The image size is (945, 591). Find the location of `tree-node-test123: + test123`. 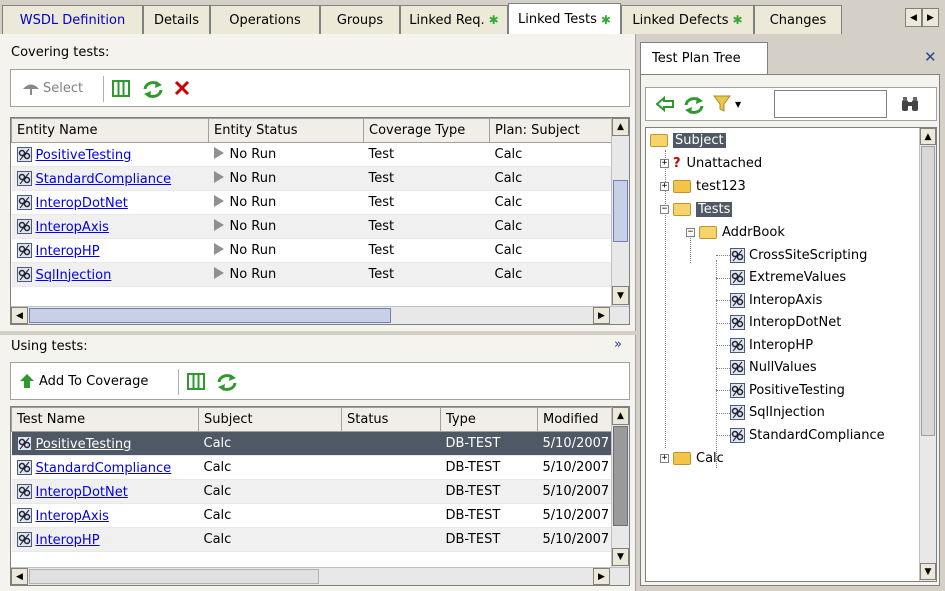

tree-node-test123: + test123 is located at coordinates (703, 186).